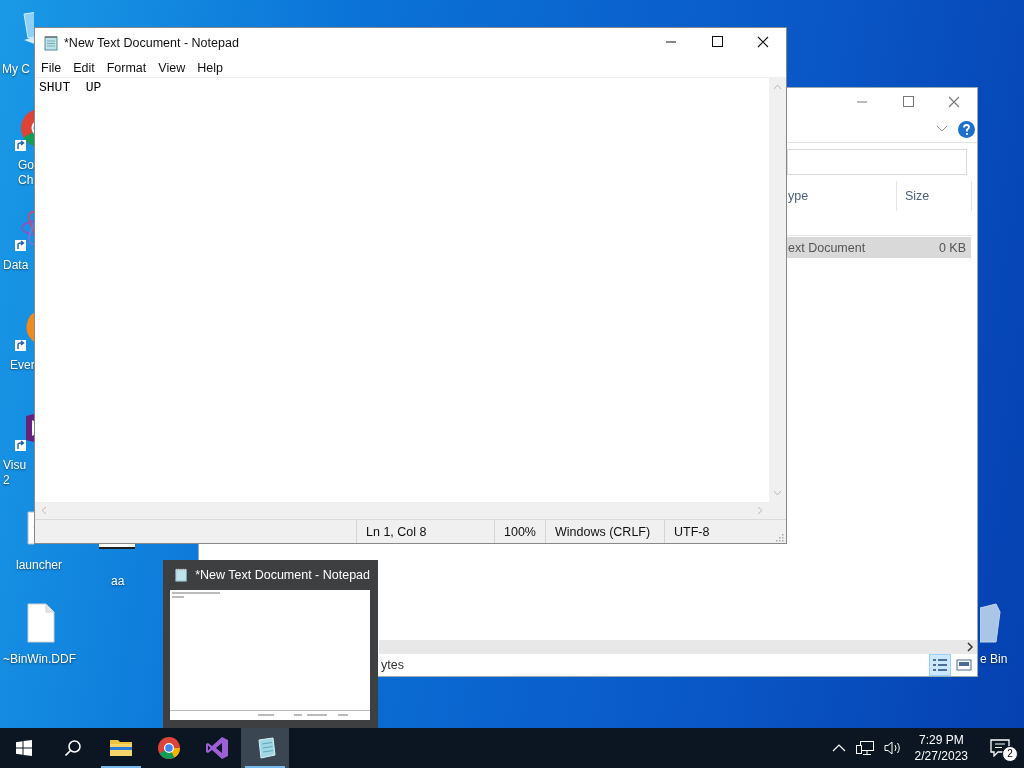 The width and height of the screenshot is (1024, 768). Describe the element at coordinates (892, 748) in the screenshot. I see `volume-icon` at that location.